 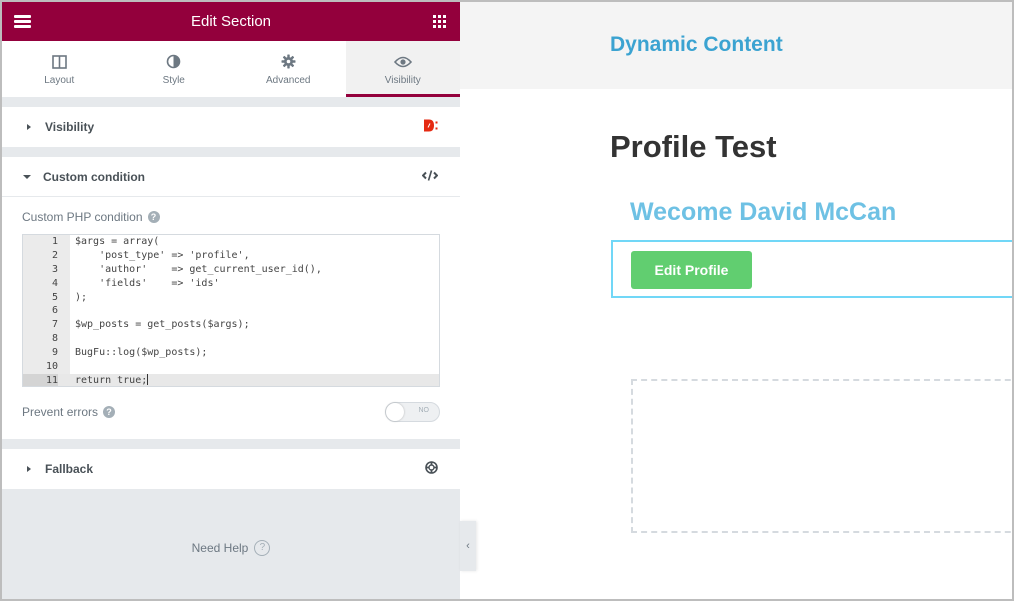 I want to click on prevent-errors-toggle: NO, so click(x=412, y=412).